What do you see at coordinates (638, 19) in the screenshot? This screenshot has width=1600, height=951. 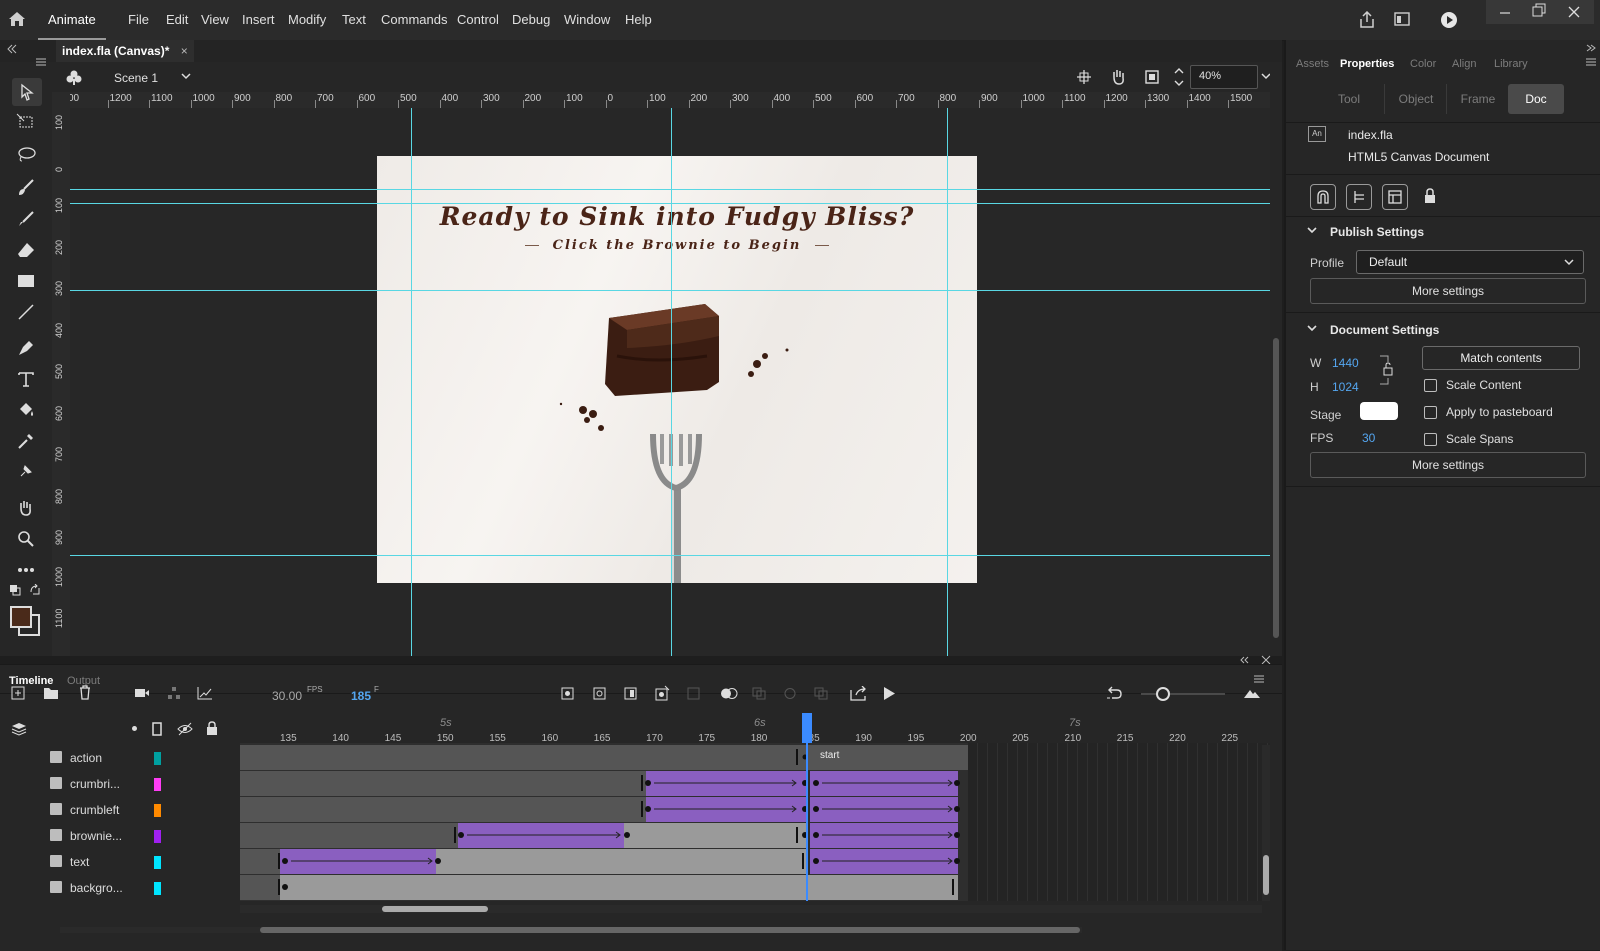 I see `menu-help: Help` at bounding box center [638, 19].